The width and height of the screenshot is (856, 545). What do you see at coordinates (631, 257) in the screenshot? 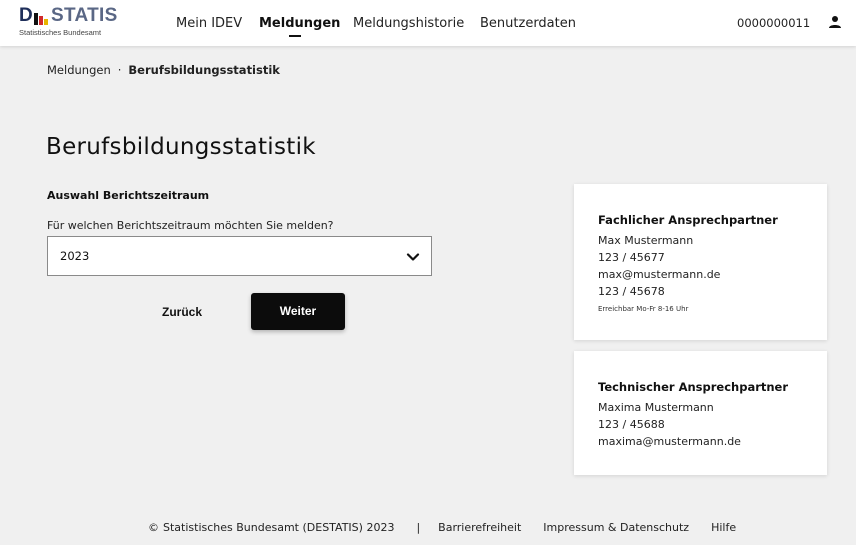
I see `contact-phone: 123 / 45677` at bounding box center [631, 257].